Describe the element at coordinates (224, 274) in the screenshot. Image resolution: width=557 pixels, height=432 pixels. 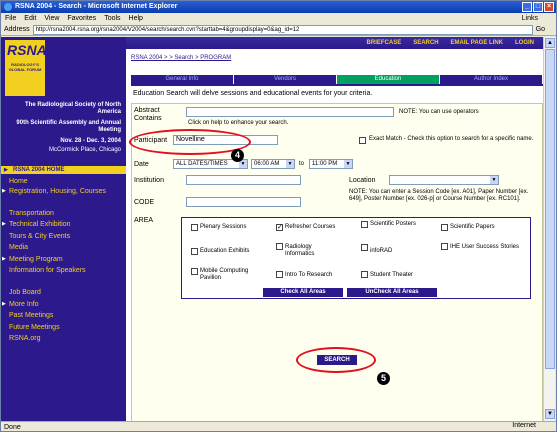
I see `area-mobile-label: Mobile Computing Pavilion` at that location.